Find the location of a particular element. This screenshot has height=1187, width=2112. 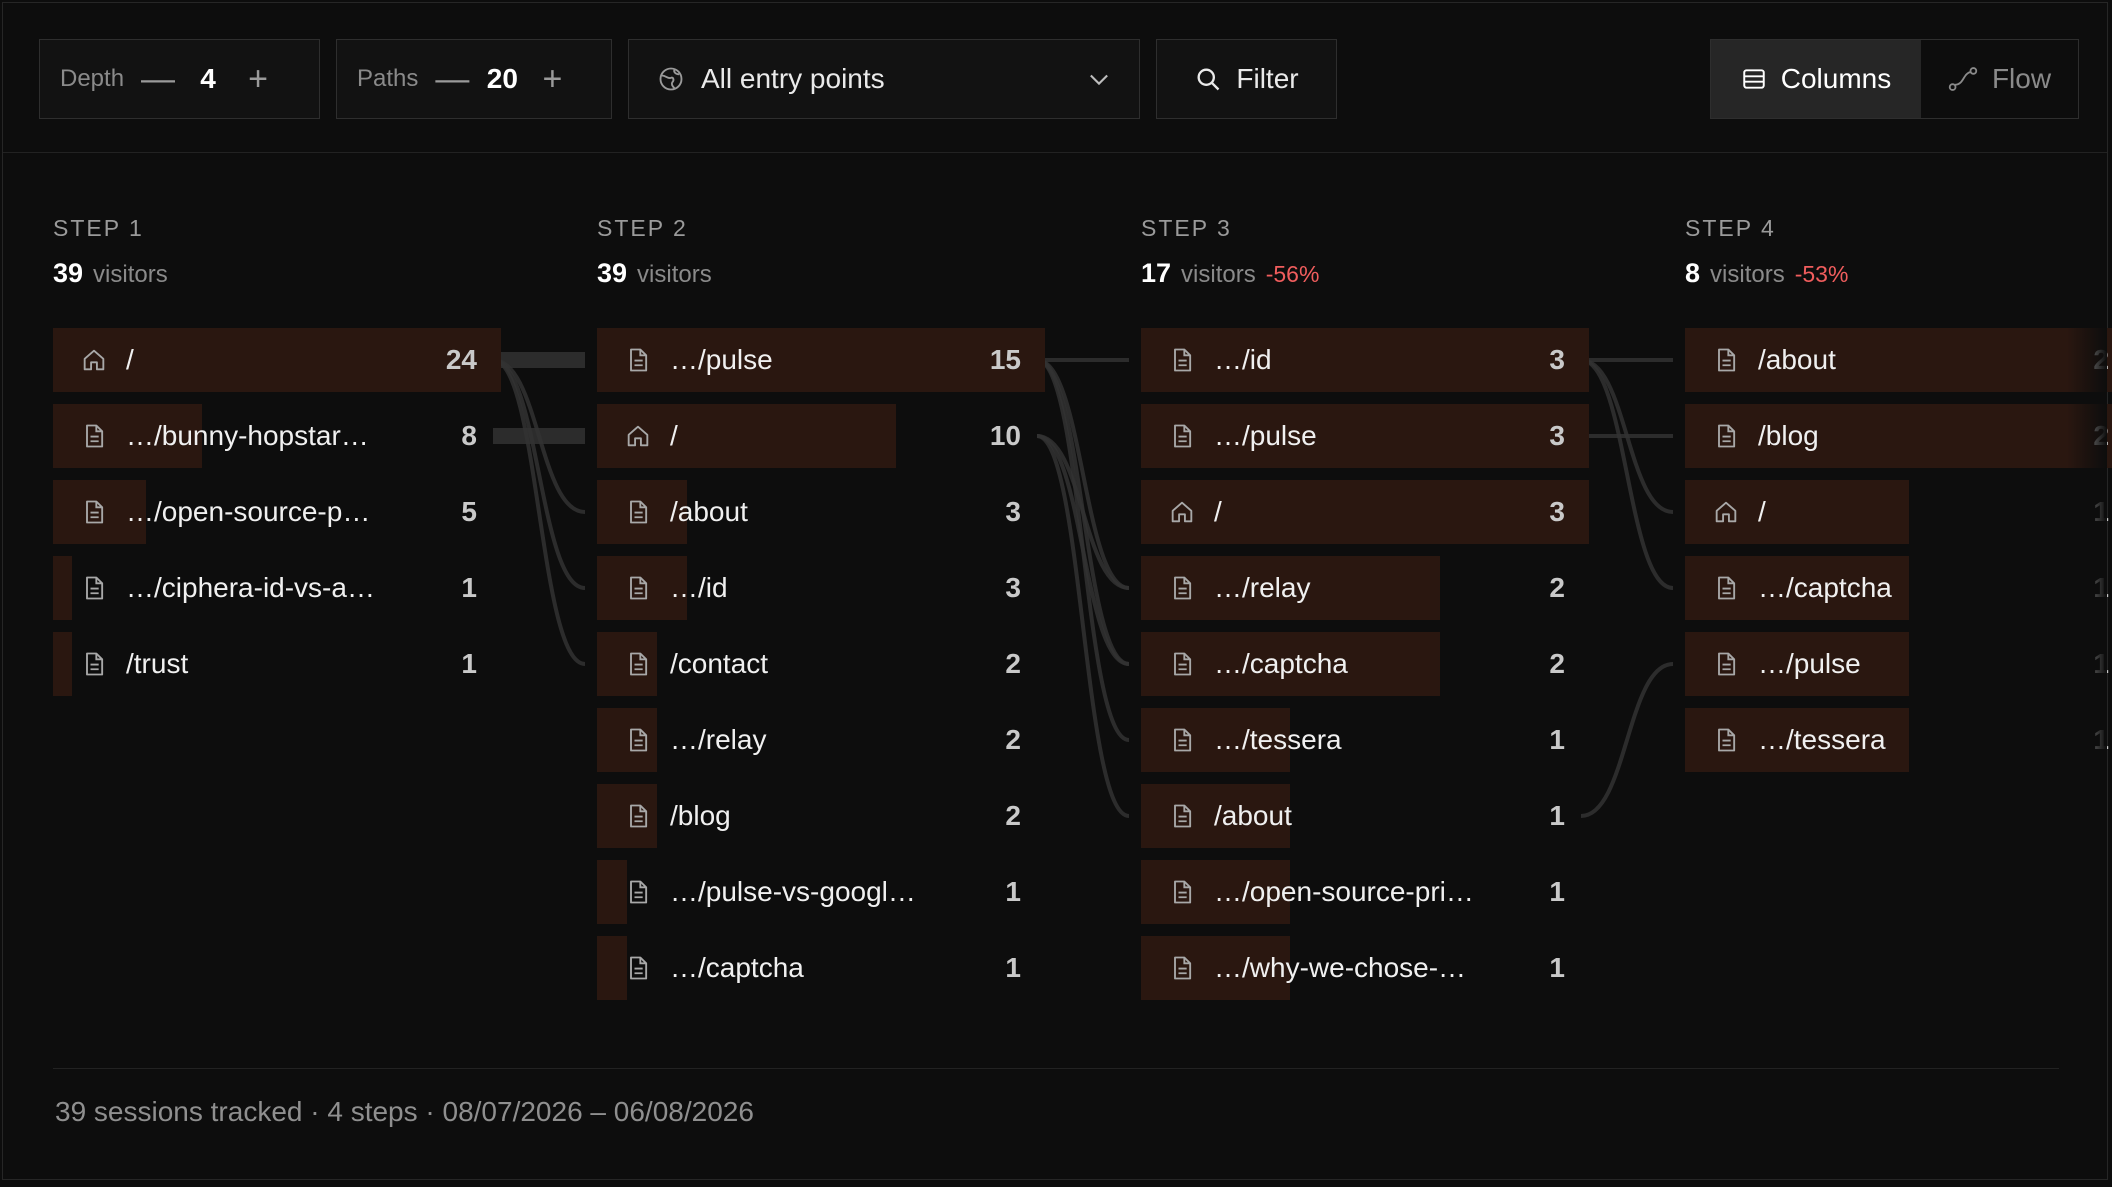

depth-decrement-button: — is located at coordinates (158, 79).